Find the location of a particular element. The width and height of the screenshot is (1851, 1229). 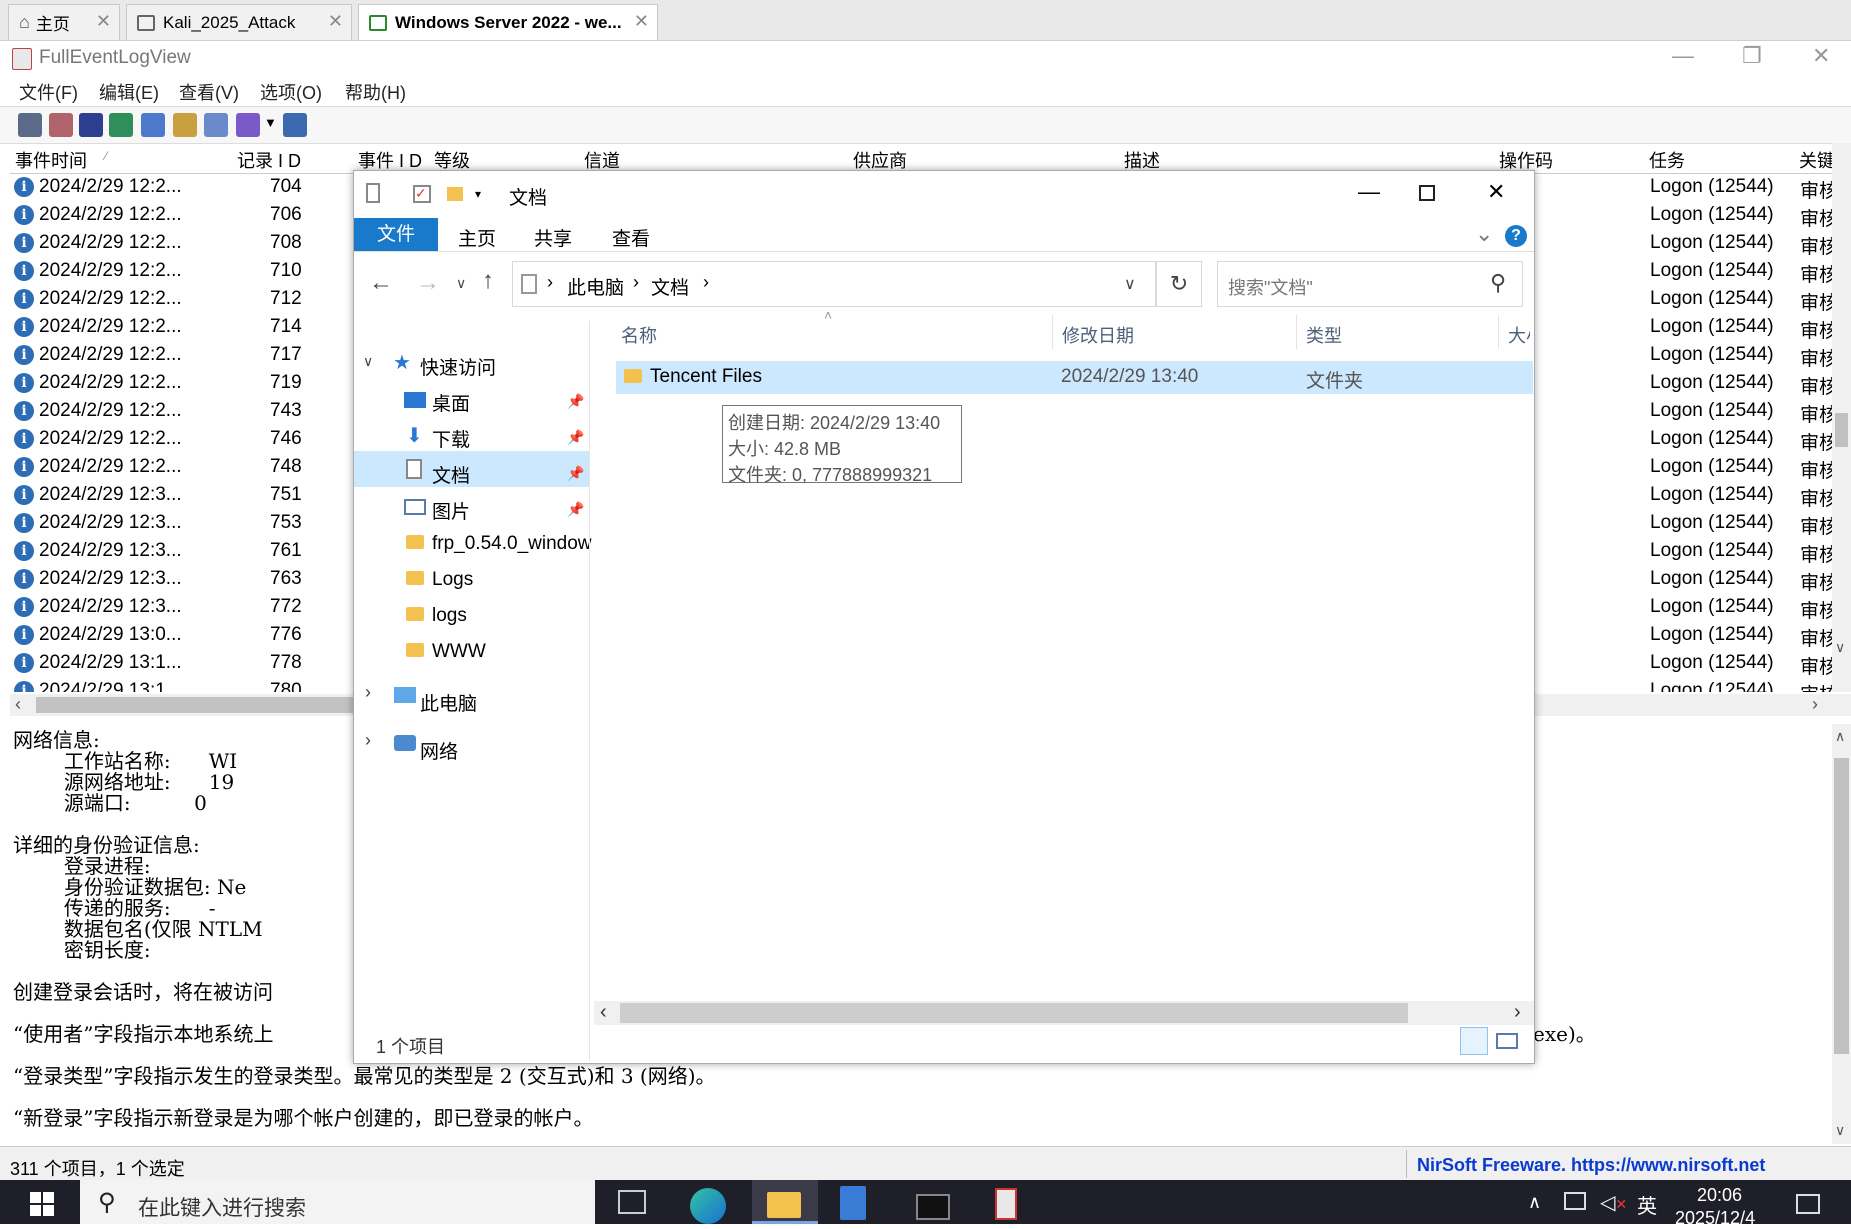

chevron-down-icon: ▾ is located at coordinates (478, 194).